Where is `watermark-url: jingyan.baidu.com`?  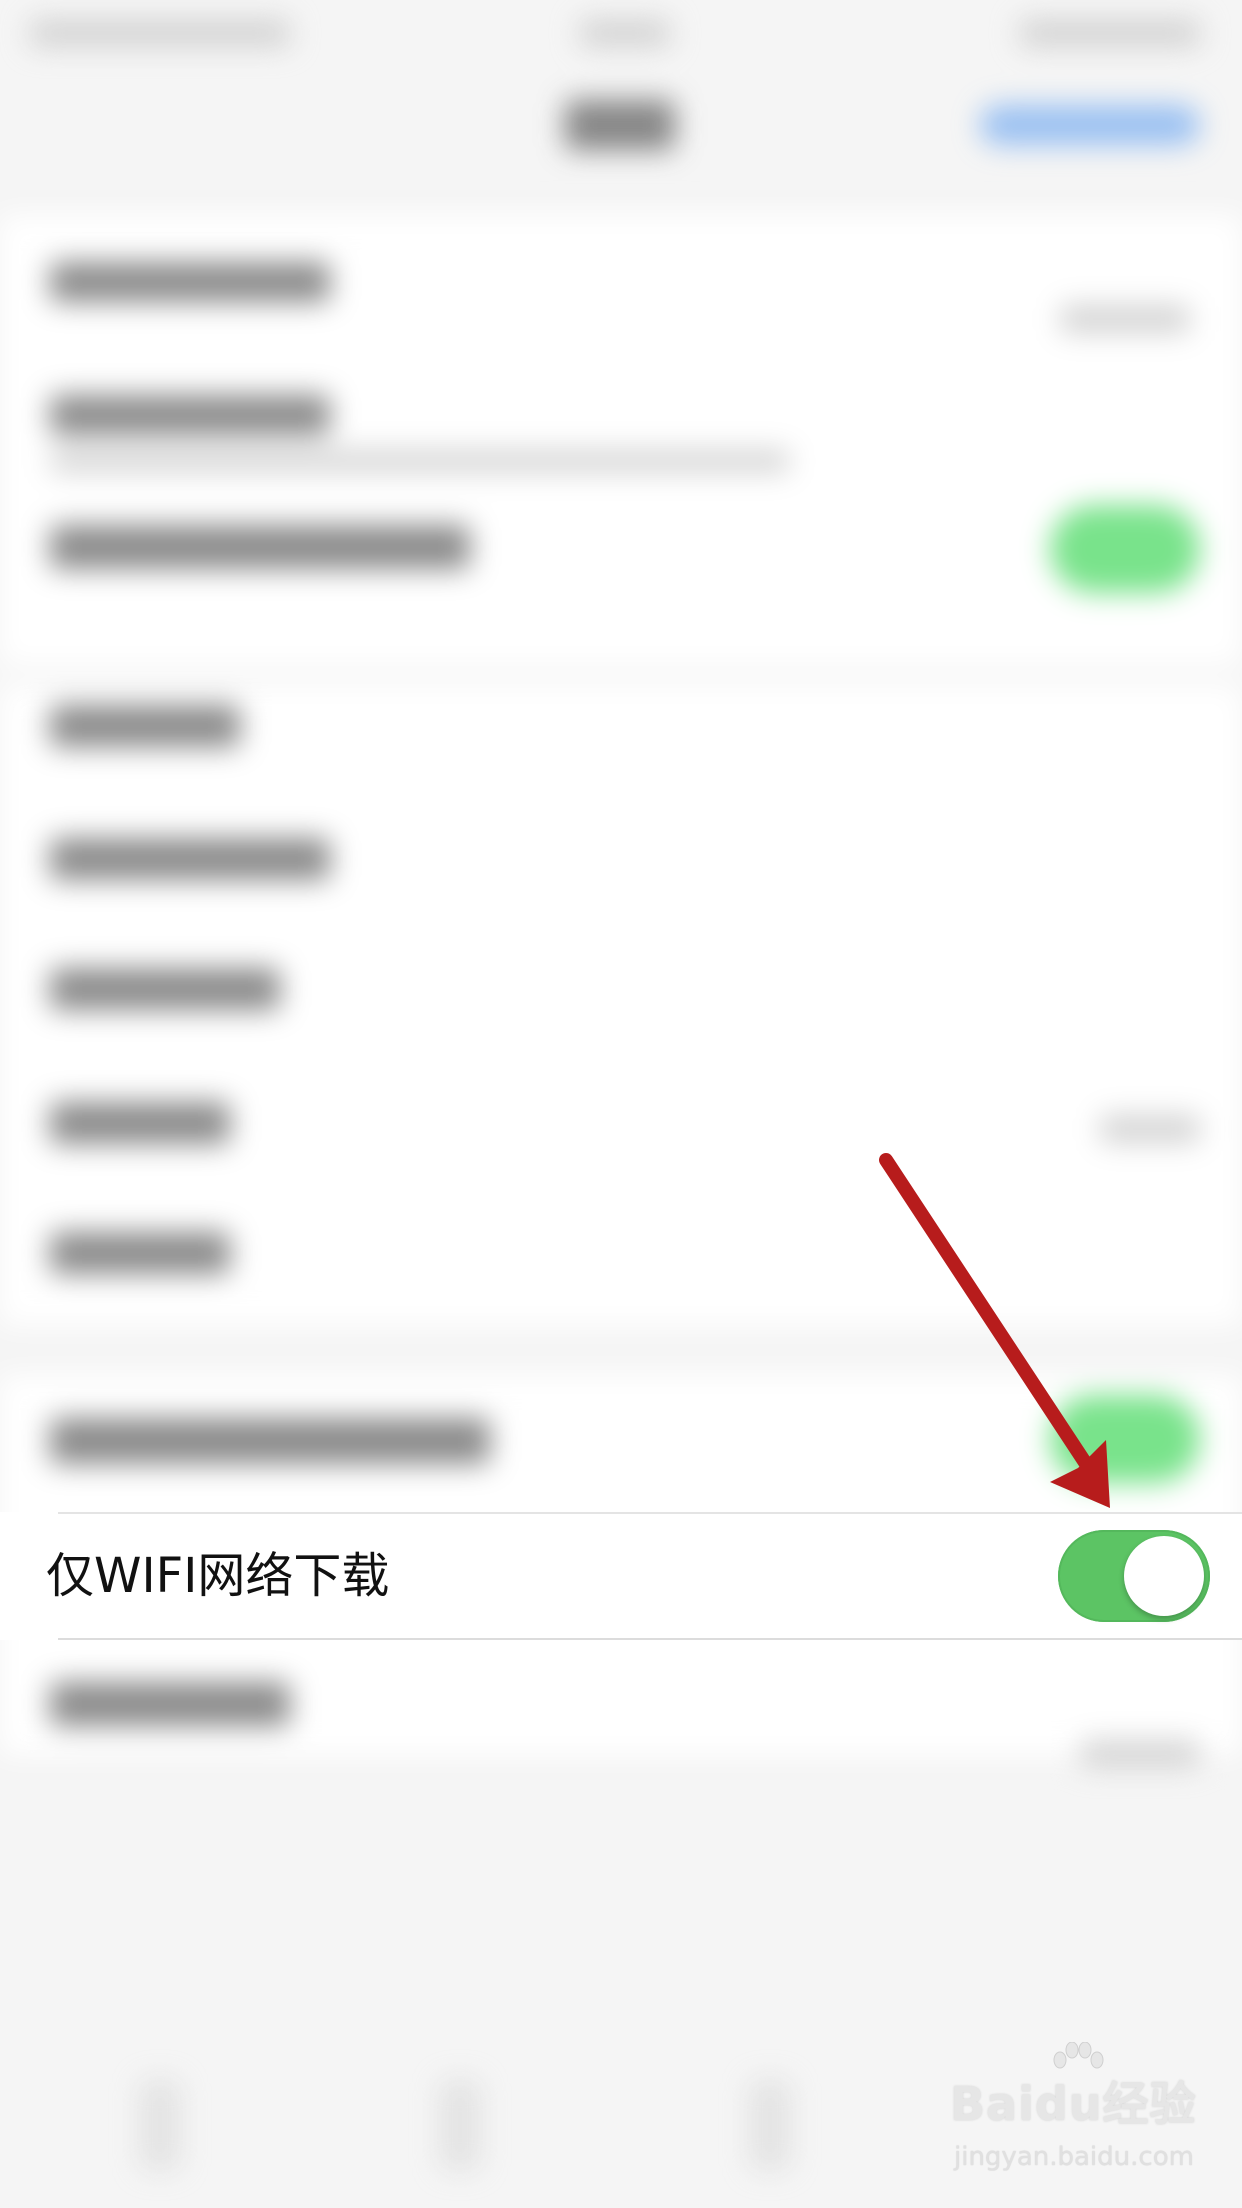
watermark-url: jingyan.baidu.com is located at coordinates (1074, 2157).